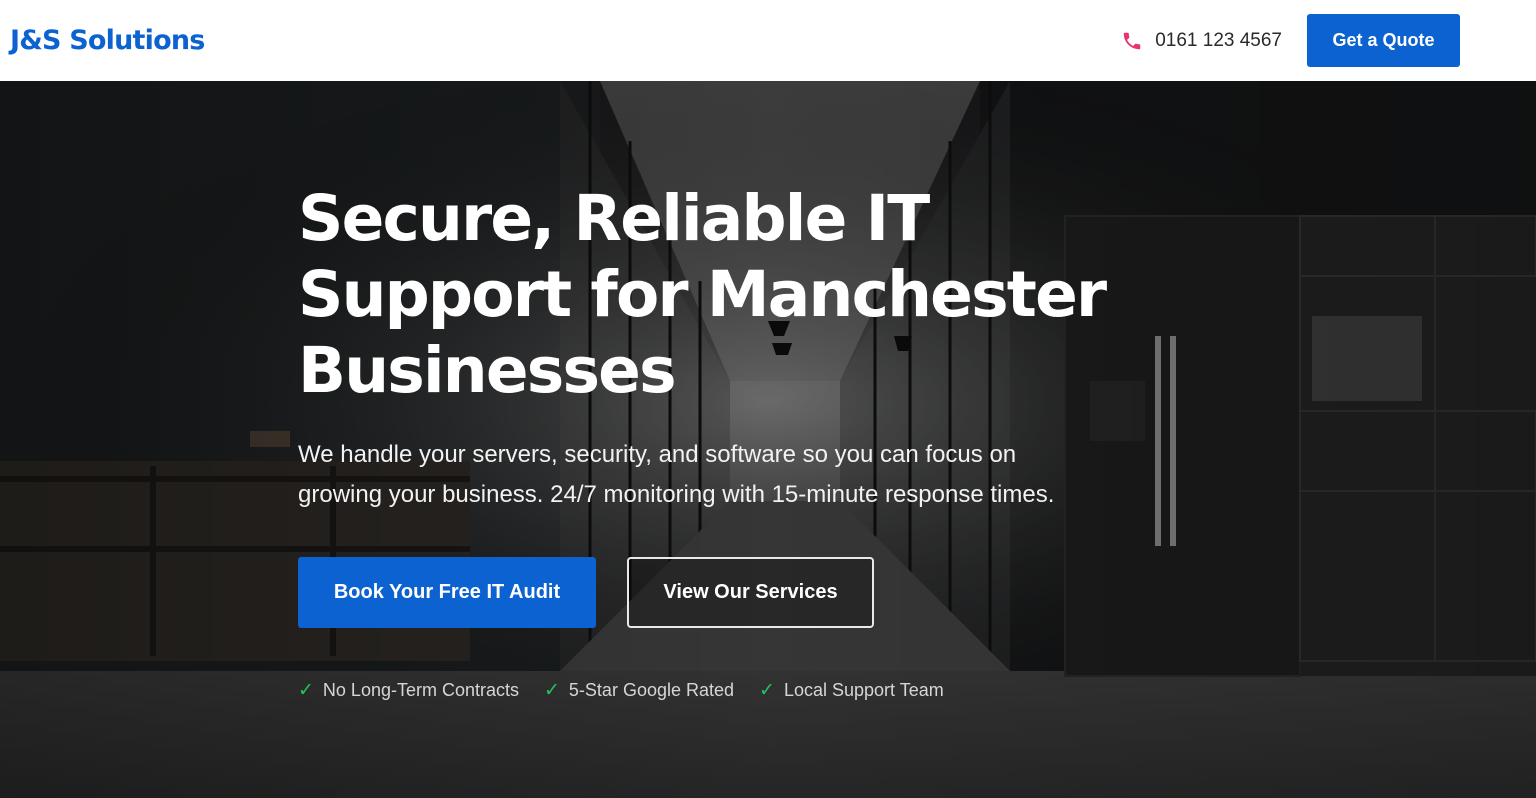 The width and height of the screenshot is (1536, 798). I want to click on trust-label: No Long-Term Contracts, so click(420, 690).